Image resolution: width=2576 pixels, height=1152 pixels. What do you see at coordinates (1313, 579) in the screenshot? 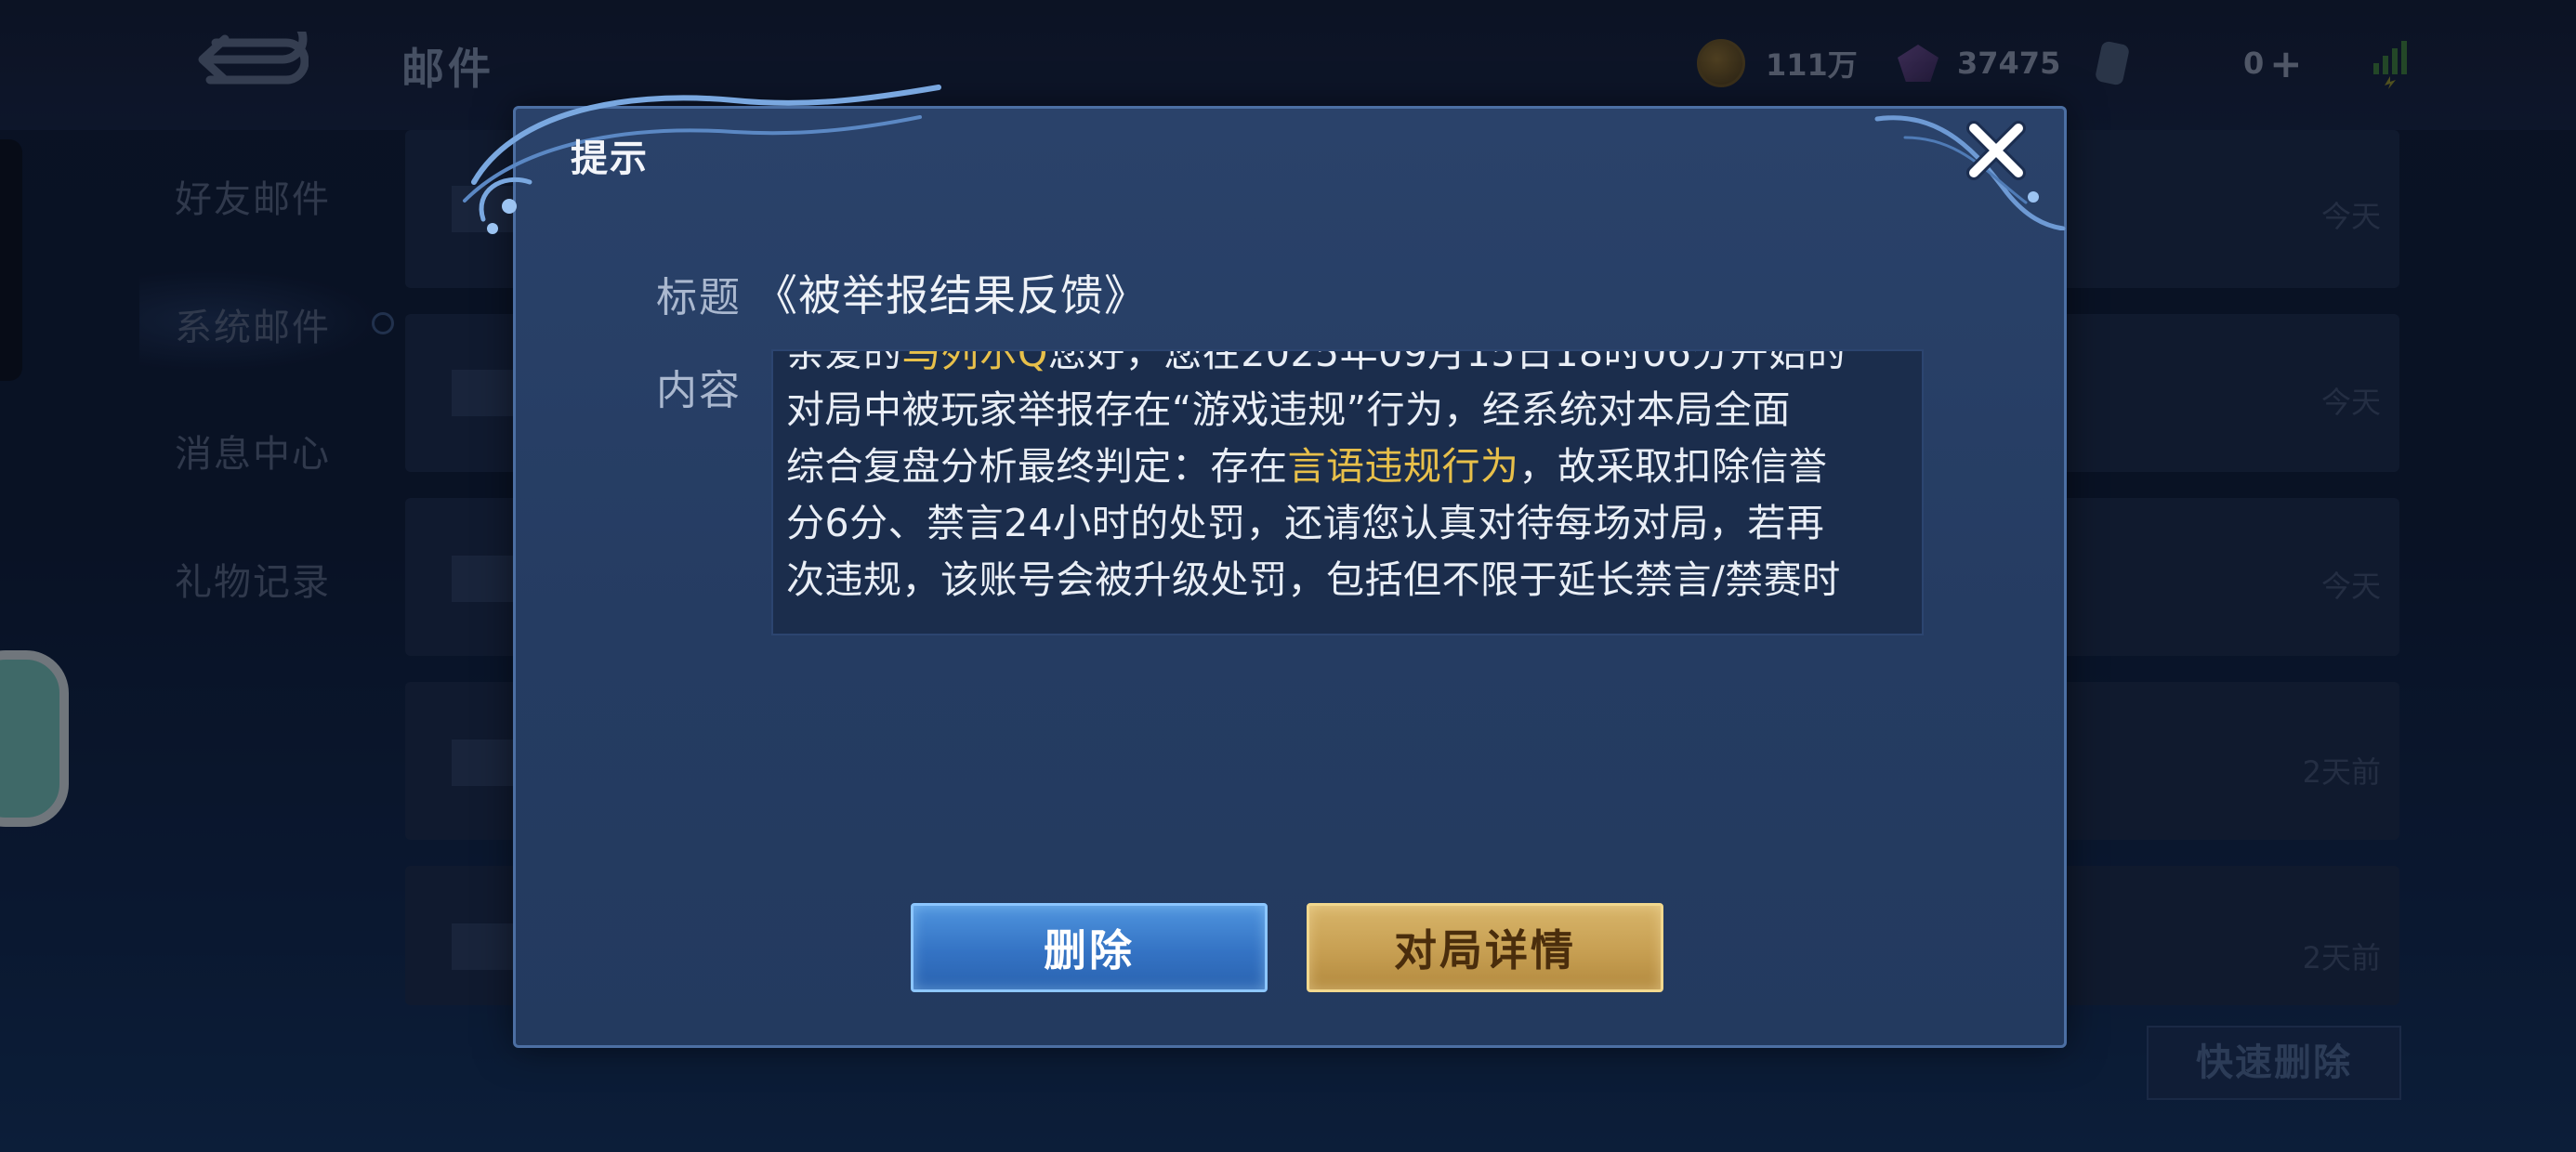
I see `content-line5: 次违规，该账号会被升级处罚，包括但不限于延长禁言/禁赛时` at bounding box center [1313, 579].